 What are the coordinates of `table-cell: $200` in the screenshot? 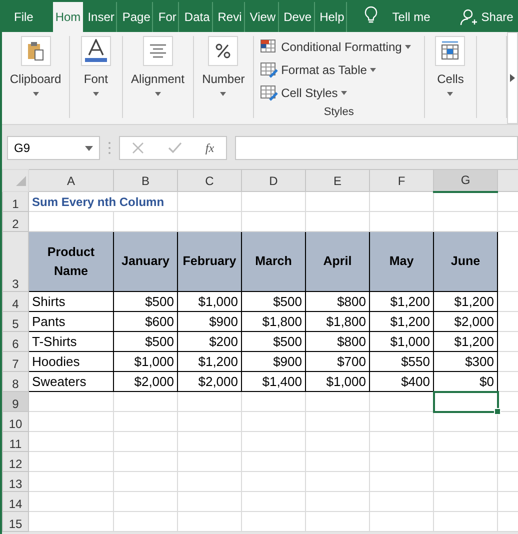 It's located at (210, 342).